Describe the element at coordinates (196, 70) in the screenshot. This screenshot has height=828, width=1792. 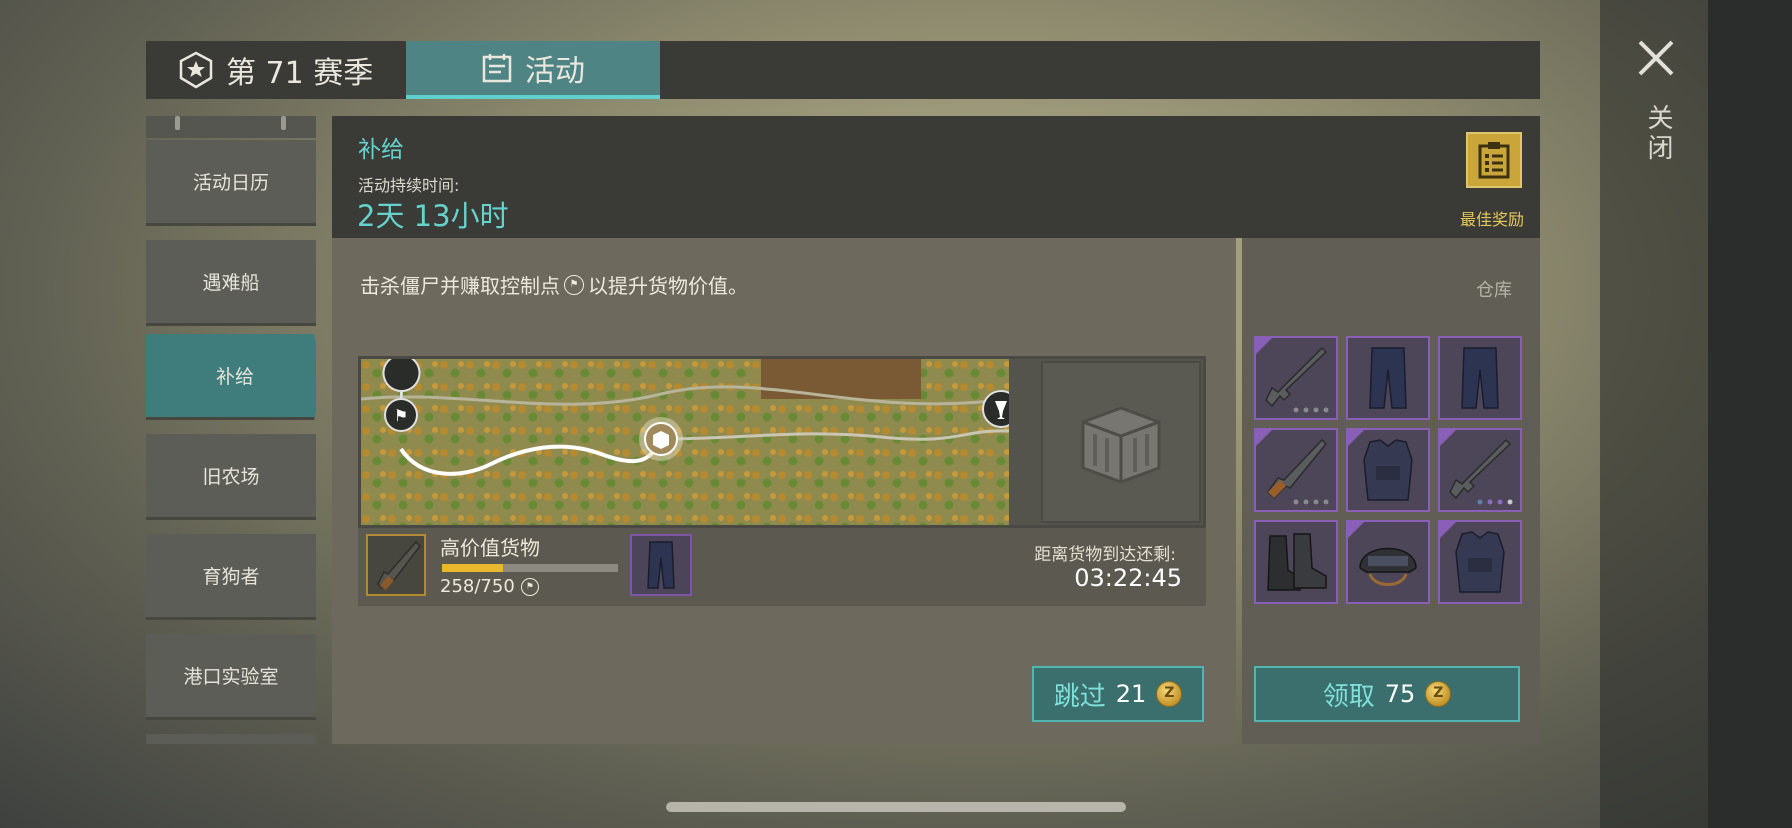
I see `season-badge-icon` at that location.